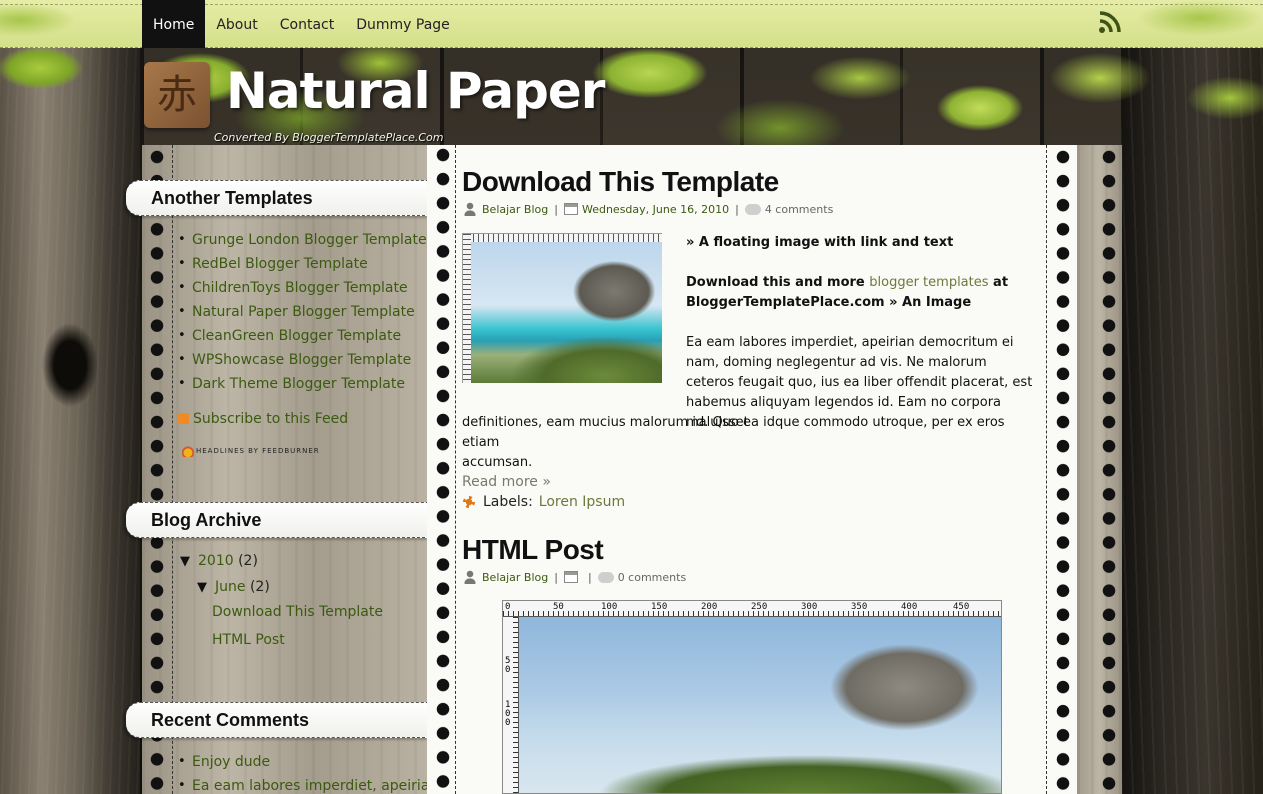 The image size is (1263, 794). I want to click on ruler-number: 350, so click(859, 607).